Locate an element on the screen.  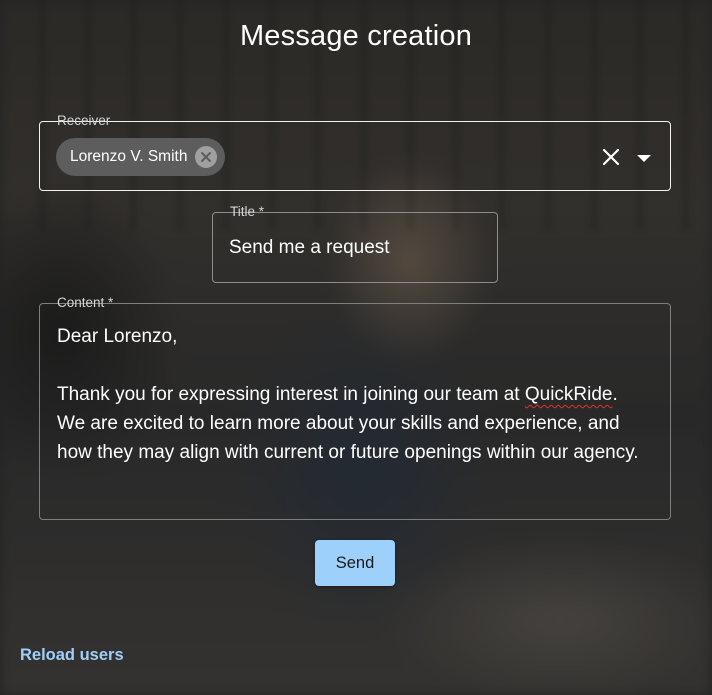
content-greeting: Dear Lorenzo, is located at coordinates (117, 336).